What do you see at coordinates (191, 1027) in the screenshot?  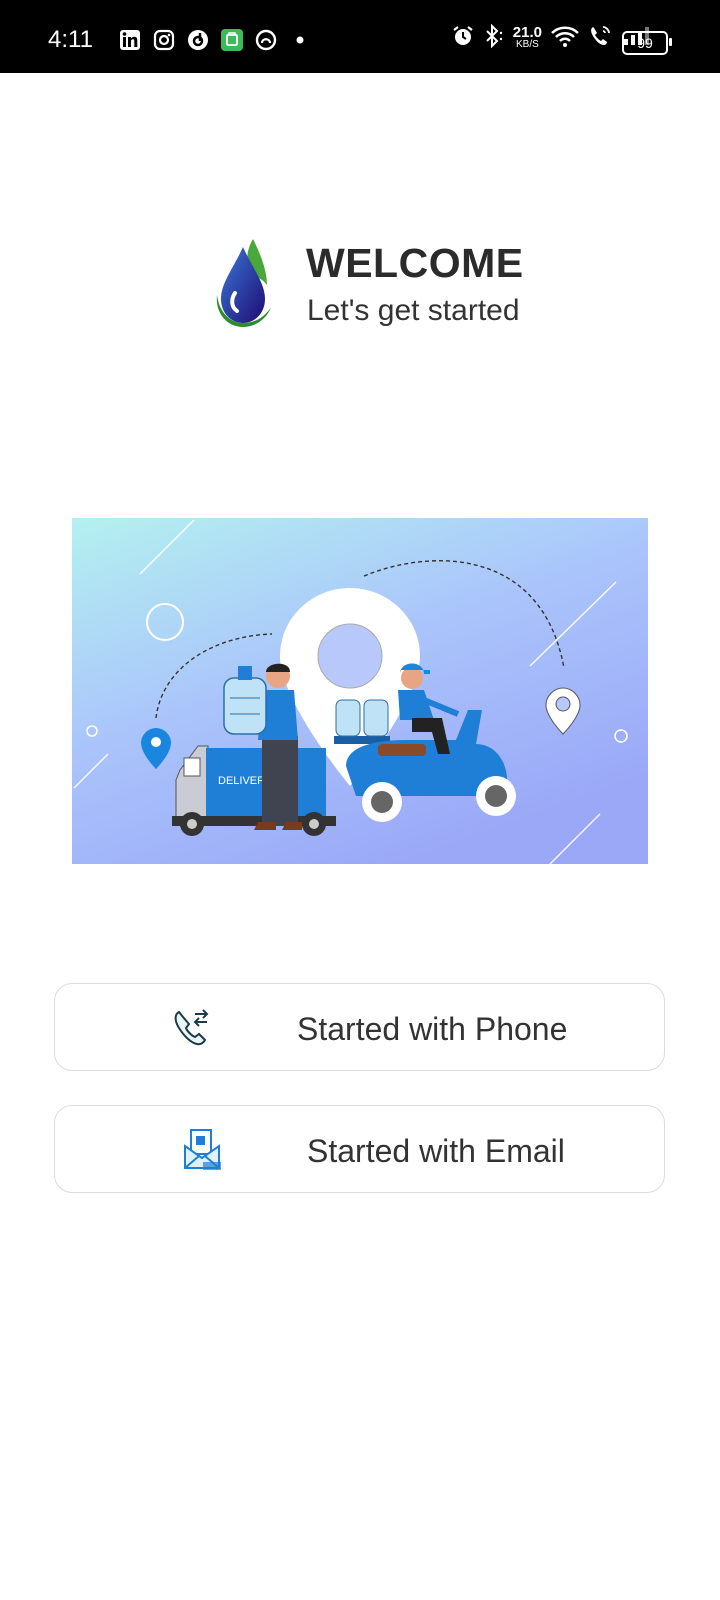 I see `phone-forward-icon` at bounding box center [191, 1027].